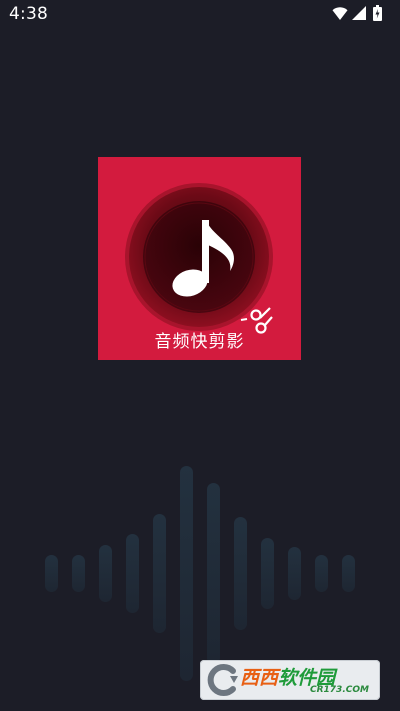 This screenshot has height=711, width=400. Describe the element at coordinates (259, 678) in the screenshot. I see `watermark-brand-part1: 西西` at that location.